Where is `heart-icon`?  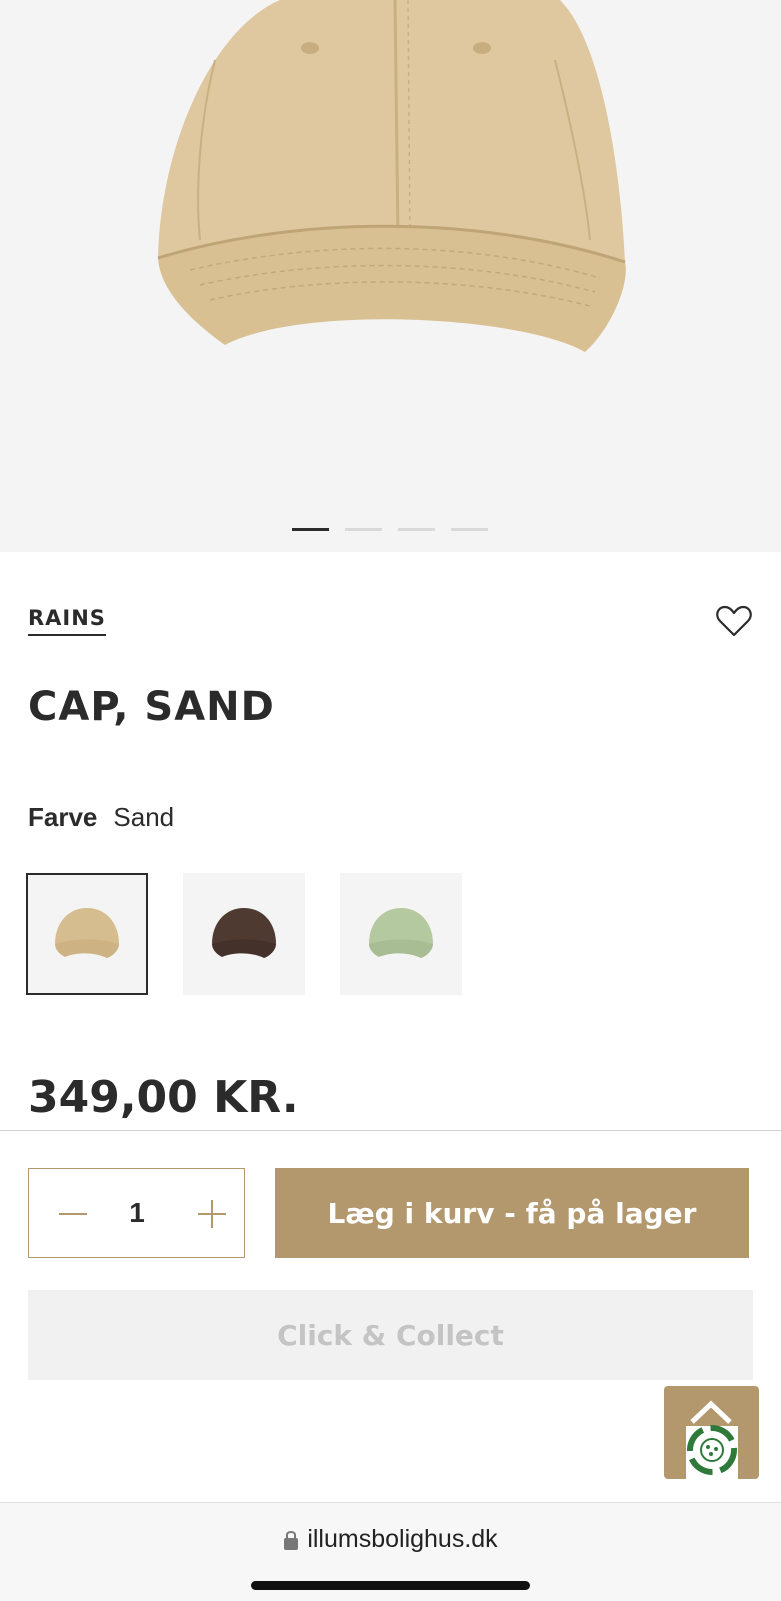
heart-icon is located at coordinates (734, 621).